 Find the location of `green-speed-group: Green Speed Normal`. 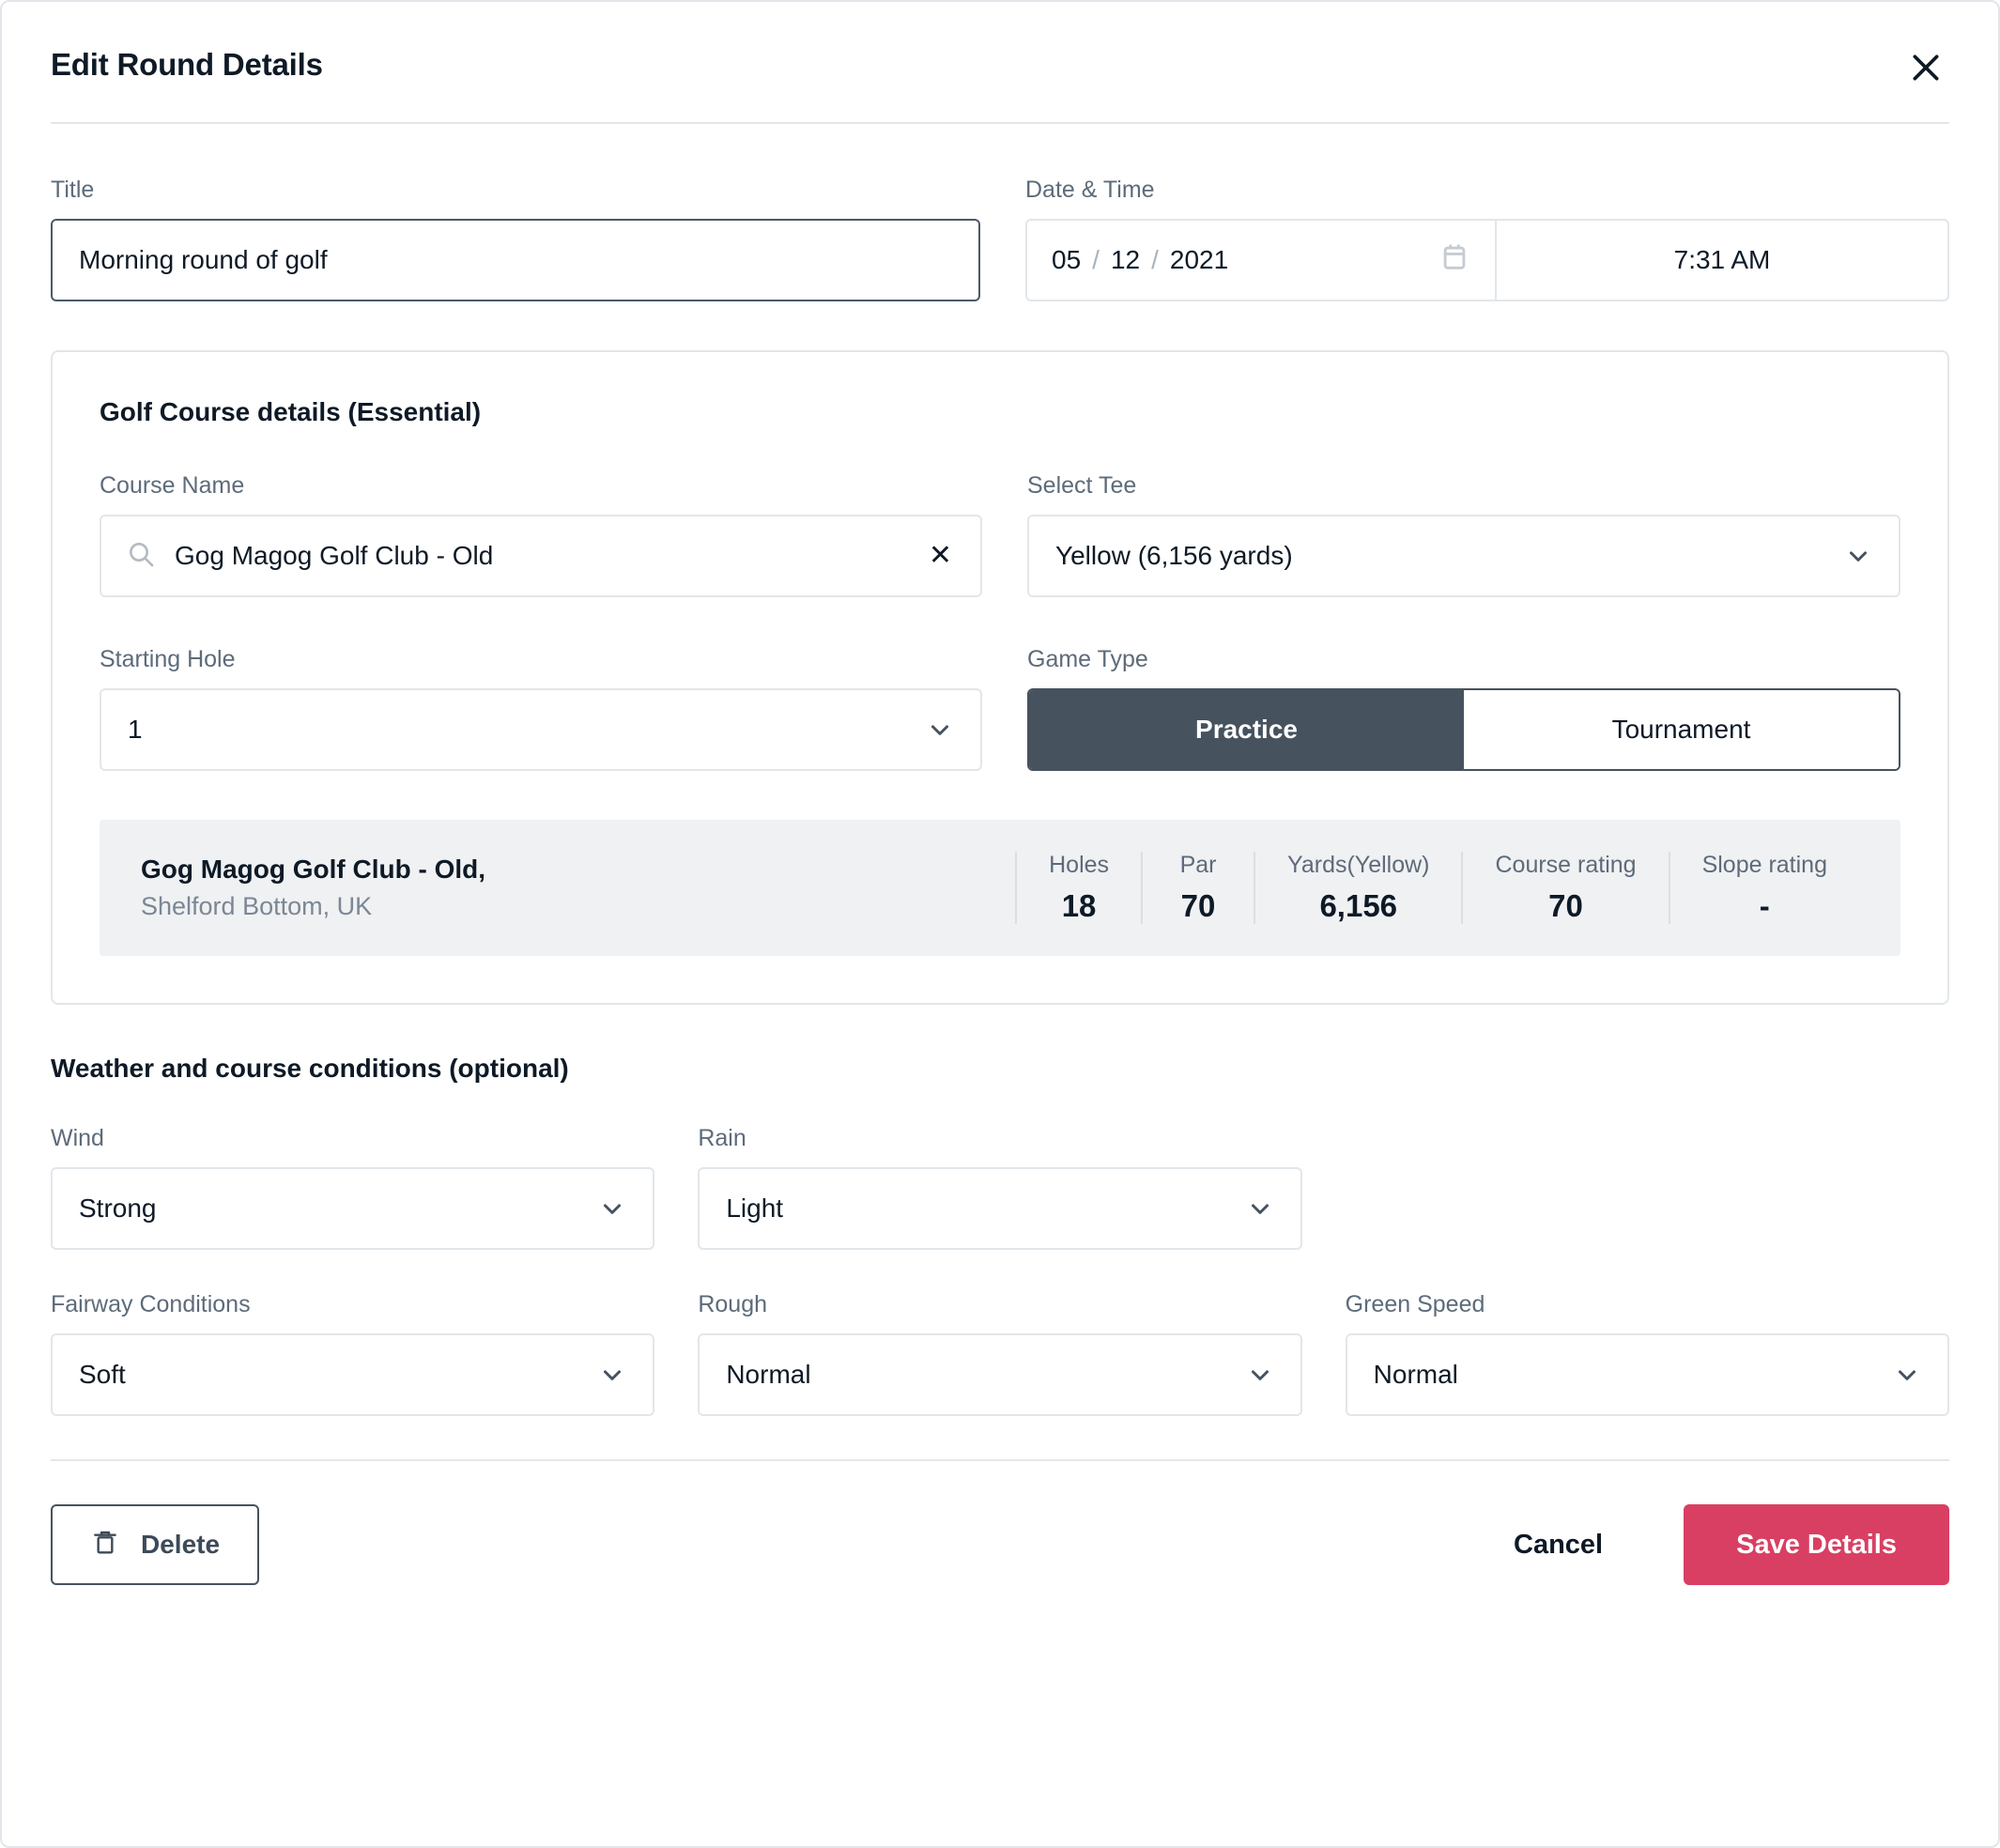

green-speed-group: Green Speed Normal is located at coordinates (1647, 1353).